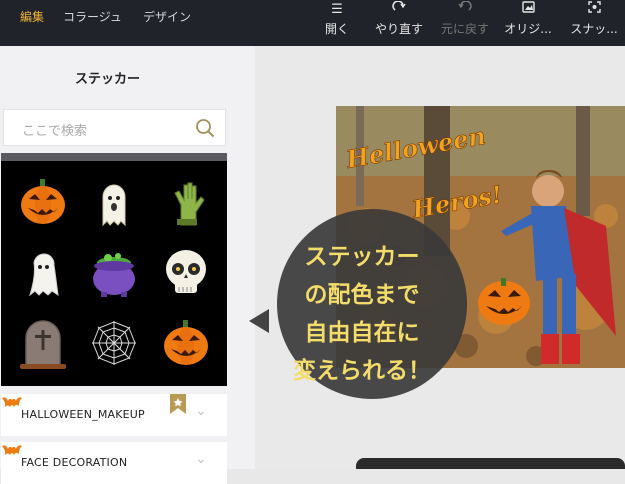  What do you see at coordinates (205, 130) in the screenshot?
I see `search-icon` at bounding box center [205, 130].